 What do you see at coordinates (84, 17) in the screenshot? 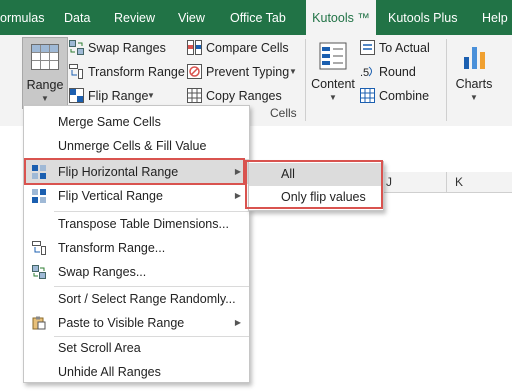
I see `tab-data: Data` at bounding box center [84, 17].